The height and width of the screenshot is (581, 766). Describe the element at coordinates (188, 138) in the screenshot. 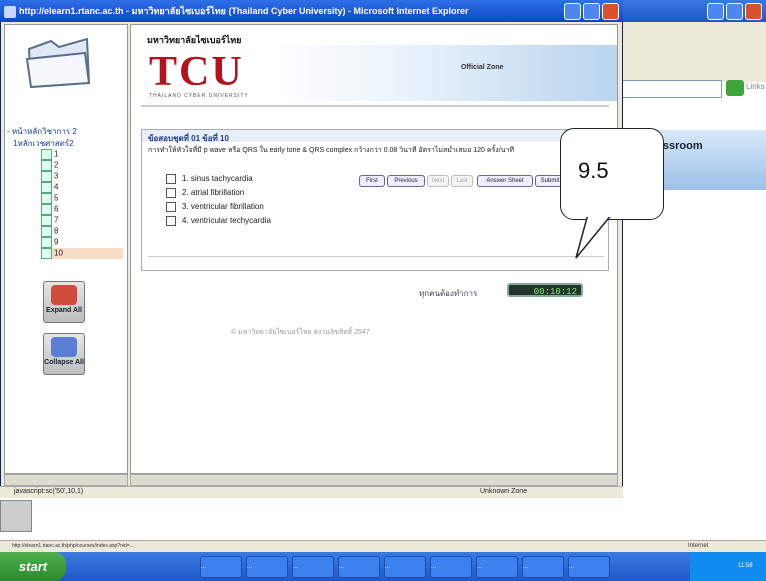

I see `question-number: ข้อสอบชุดที่ 01 ข้อที่ 10` at that location.